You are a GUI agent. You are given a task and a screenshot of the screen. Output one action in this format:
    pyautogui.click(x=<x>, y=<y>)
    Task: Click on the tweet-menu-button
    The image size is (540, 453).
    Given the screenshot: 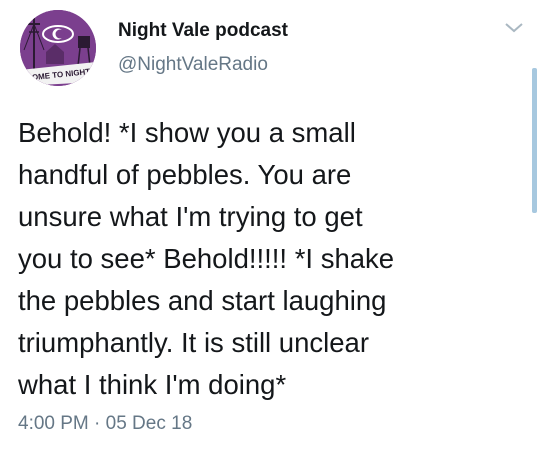 What is the action you would take?
    pyautogui.click(x=514, y=28)
    